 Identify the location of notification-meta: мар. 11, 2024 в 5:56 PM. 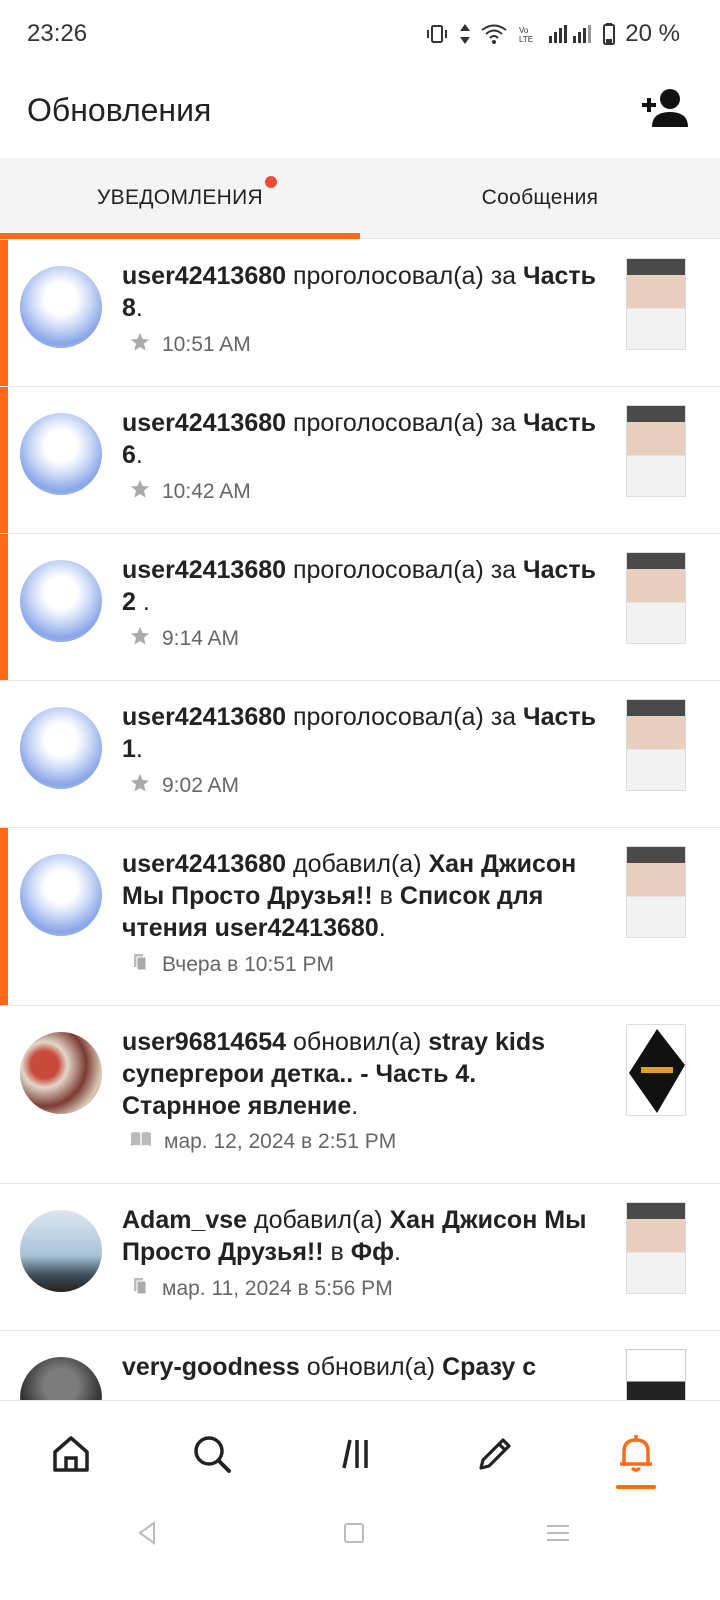
(261, 1289).